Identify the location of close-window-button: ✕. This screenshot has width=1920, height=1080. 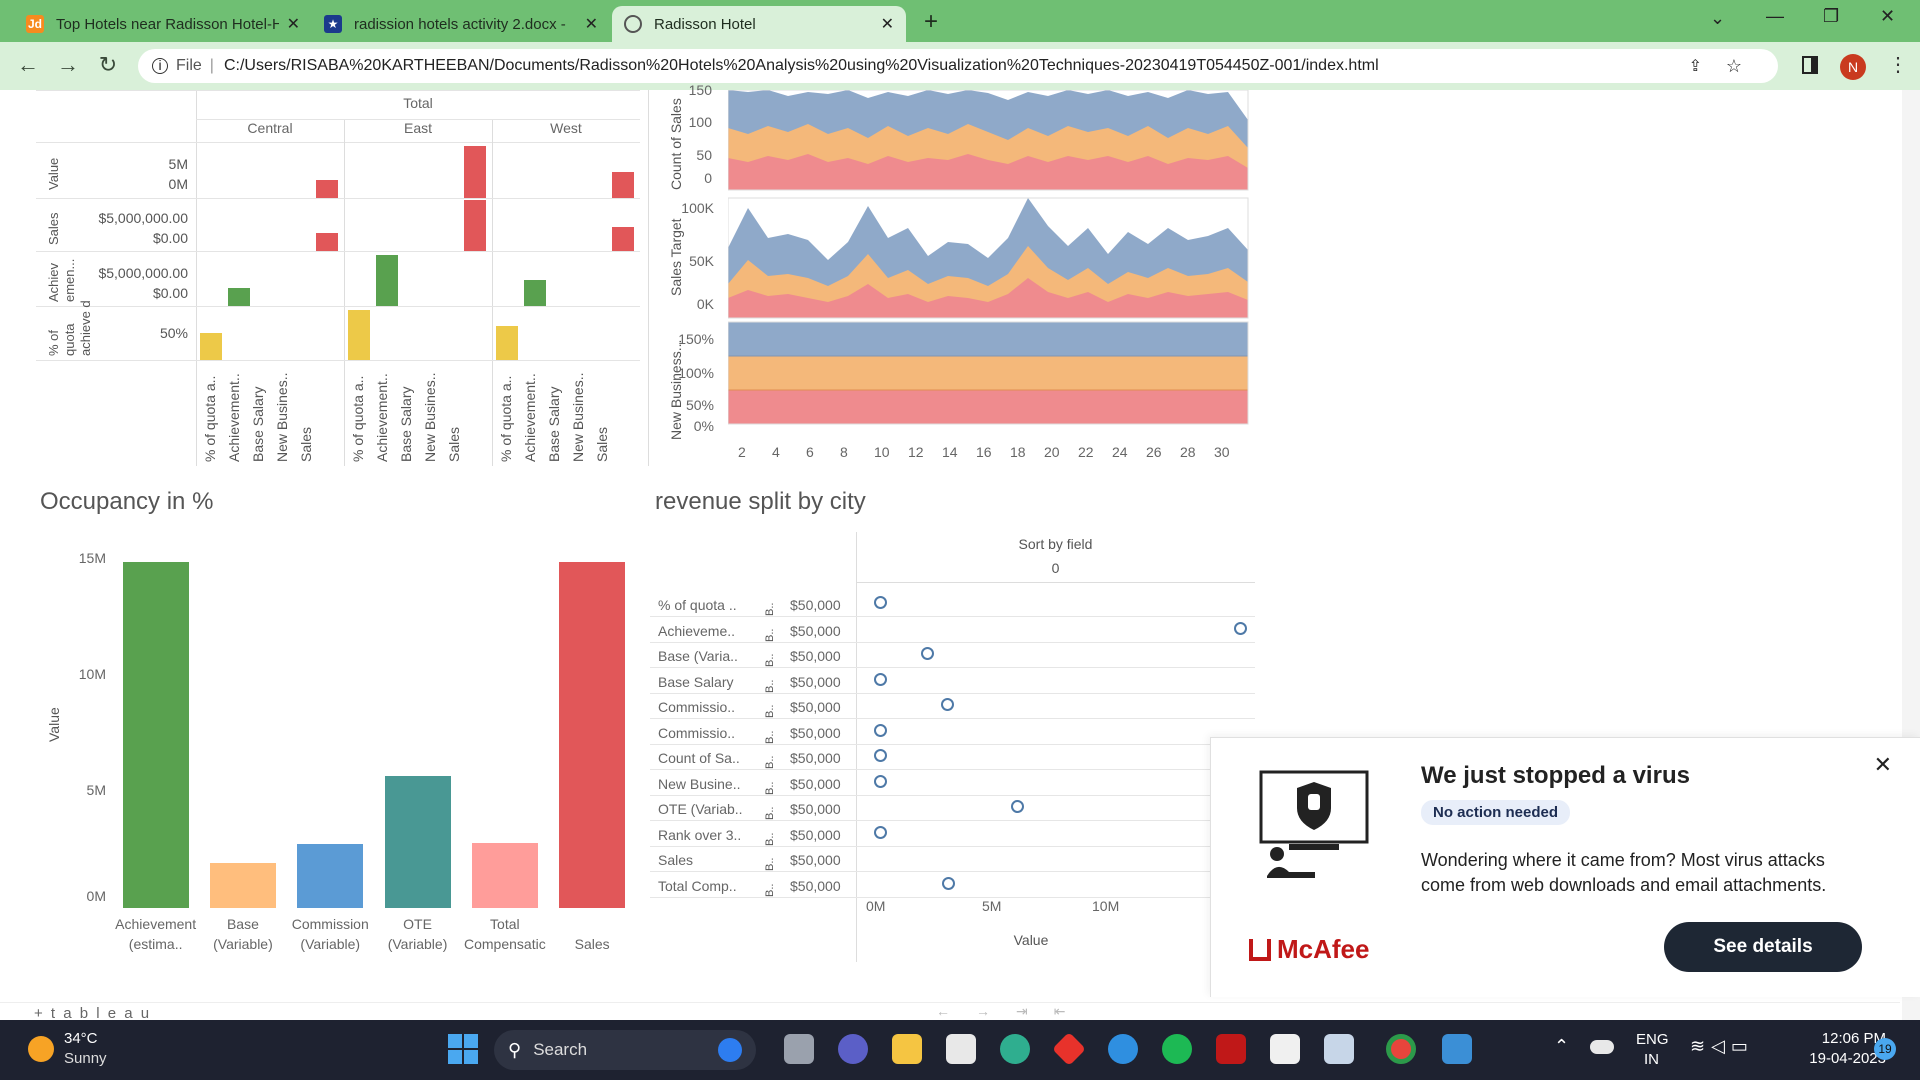
(1887, 16).